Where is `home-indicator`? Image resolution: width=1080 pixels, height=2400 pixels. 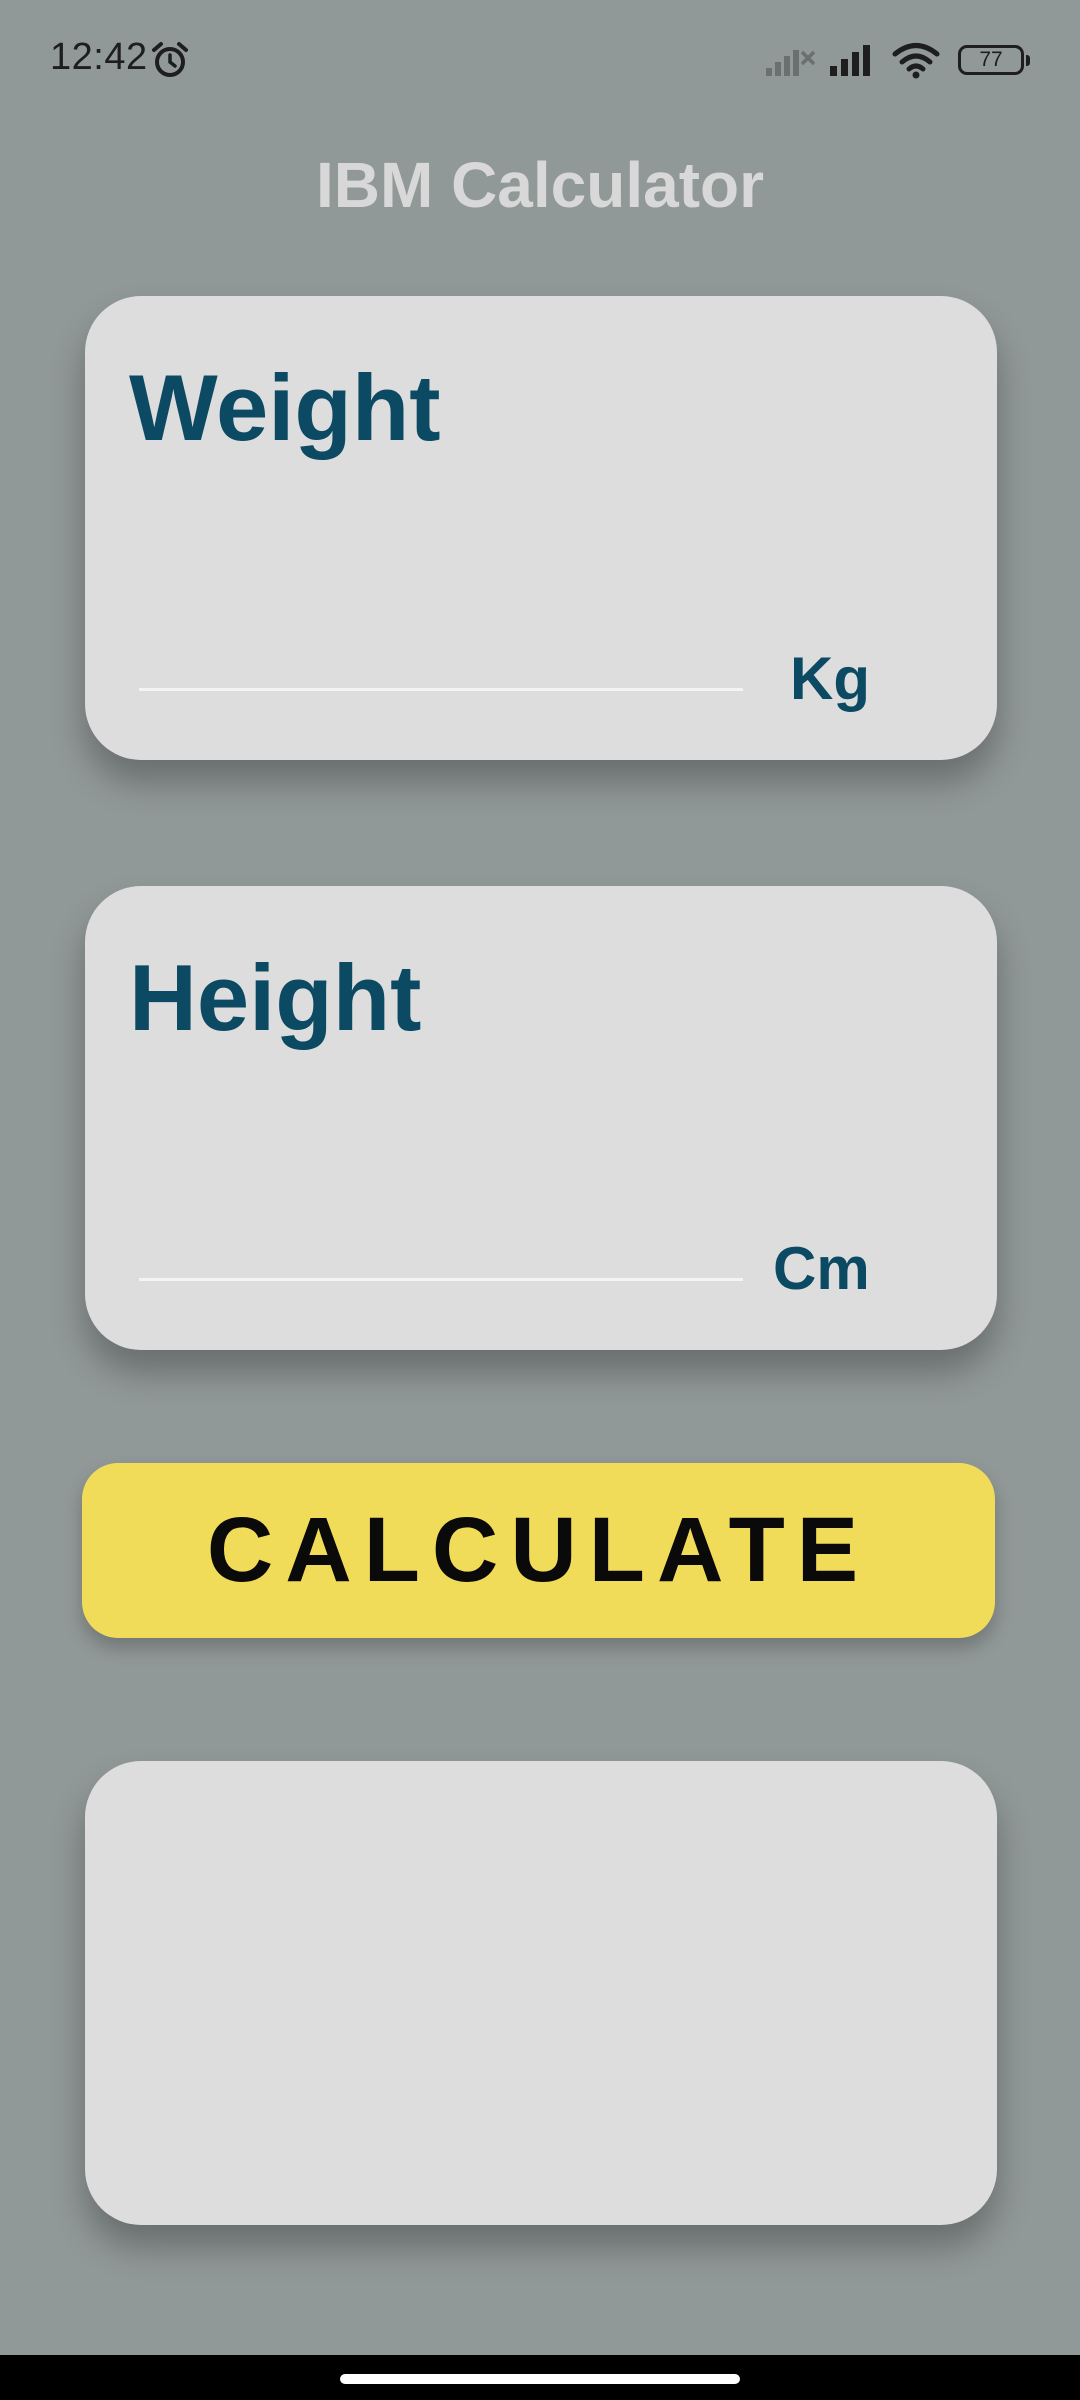
home-indicator is located at coordinates (540, 2379).